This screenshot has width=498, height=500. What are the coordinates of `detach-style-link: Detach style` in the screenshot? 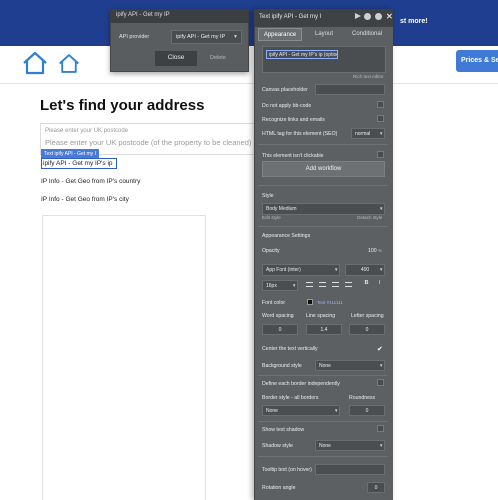 It's located at (369, 217).